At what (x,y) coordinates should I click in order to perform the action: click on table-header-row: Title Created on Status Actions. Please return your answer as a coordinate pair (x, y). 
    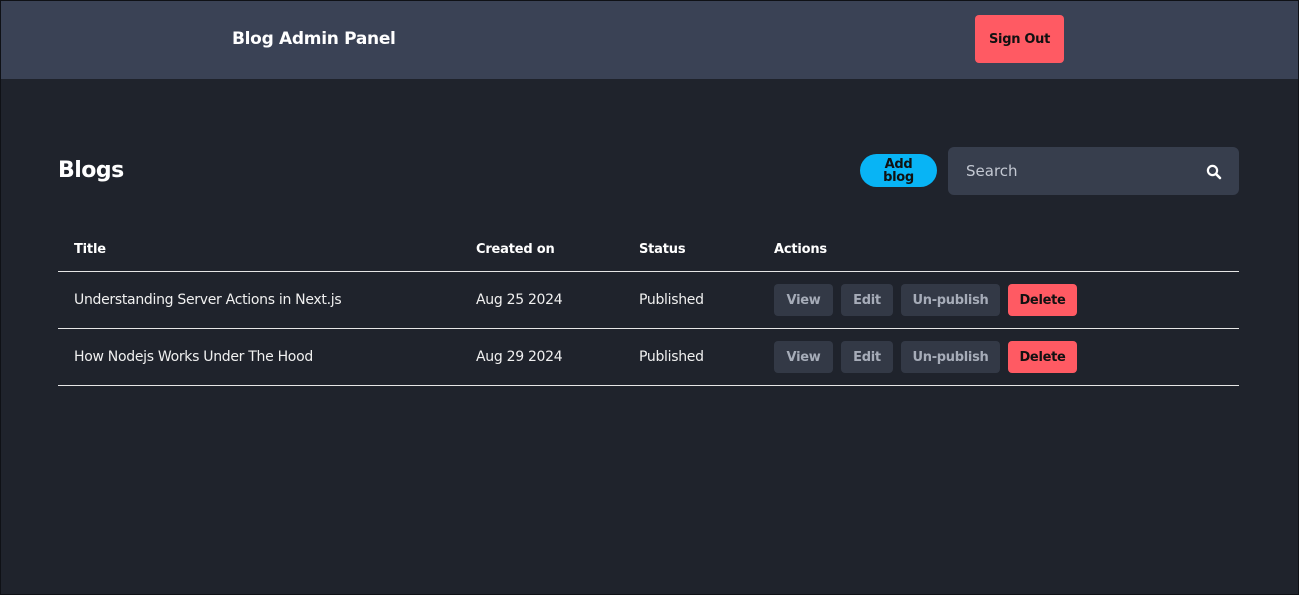
    Looking at the image, I should click on (648, 249).